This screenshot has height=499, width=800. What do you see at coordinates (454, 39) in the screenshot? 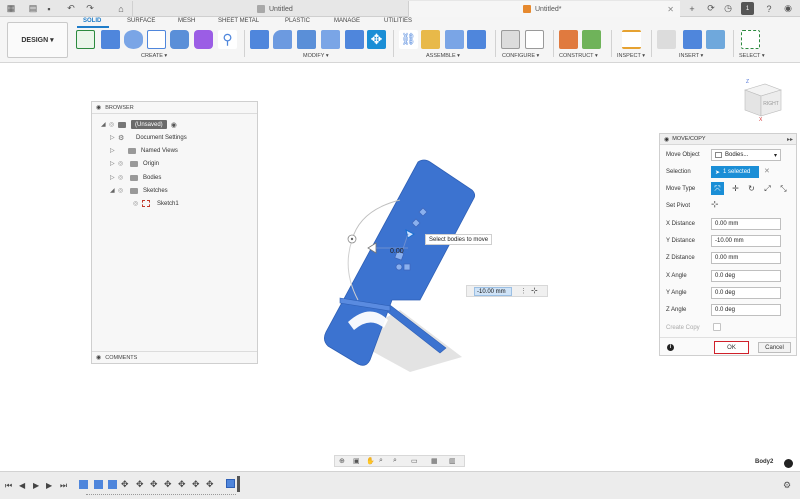
I see `as-built-joint-icon` at bounding box center [454, 39].